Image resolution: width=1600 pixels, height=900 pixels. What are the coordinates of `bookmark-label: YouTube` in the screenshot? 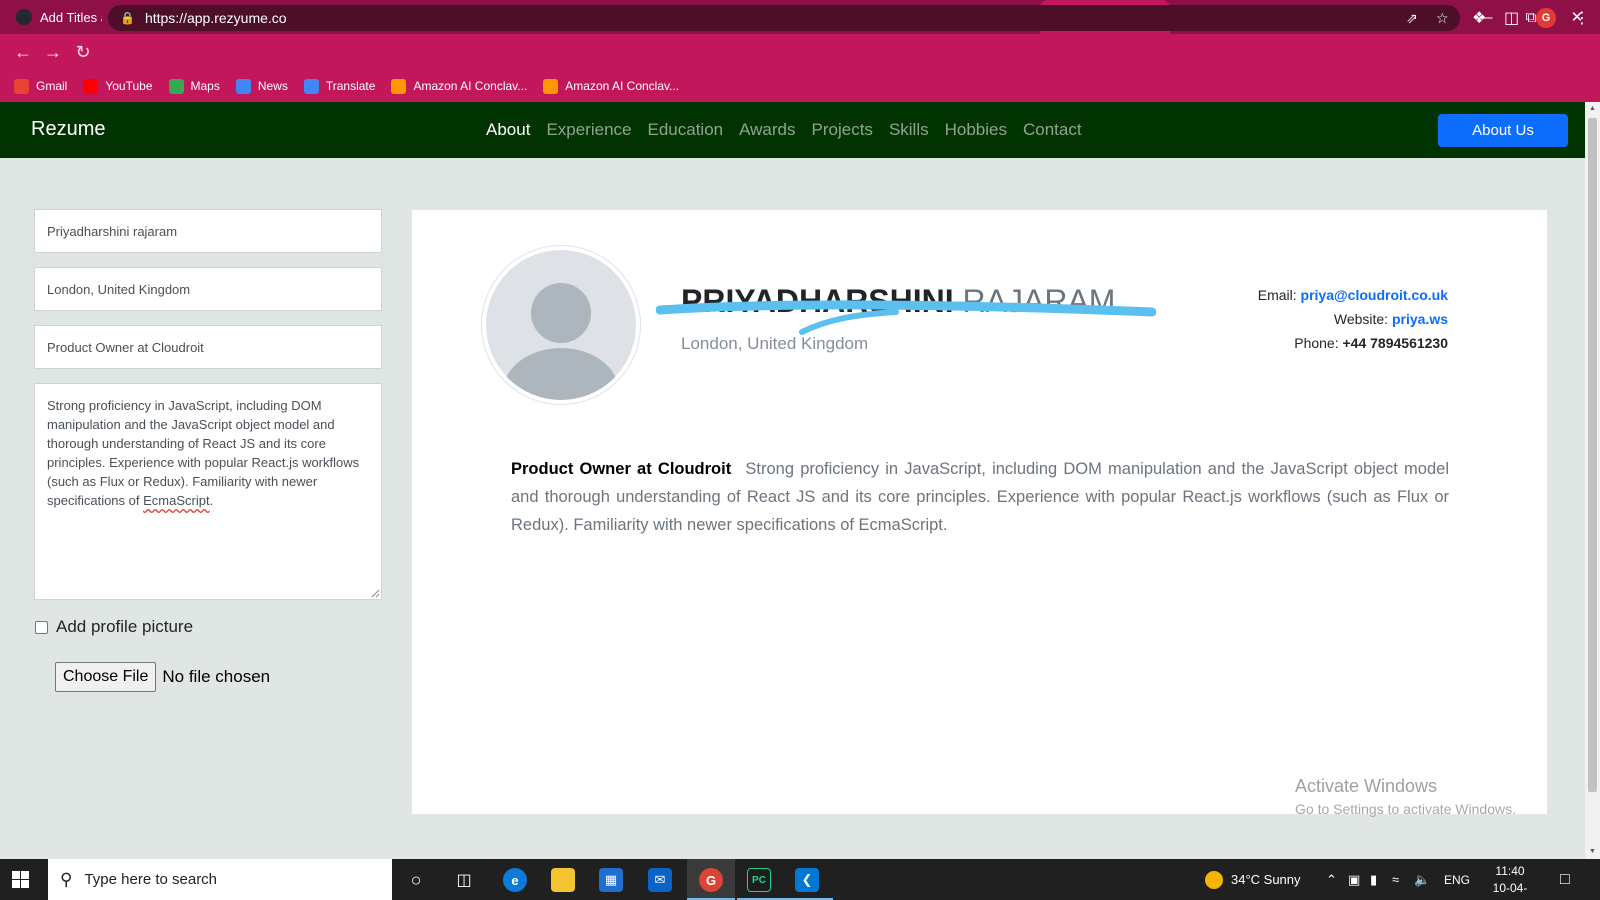 It's located at (129, 86).